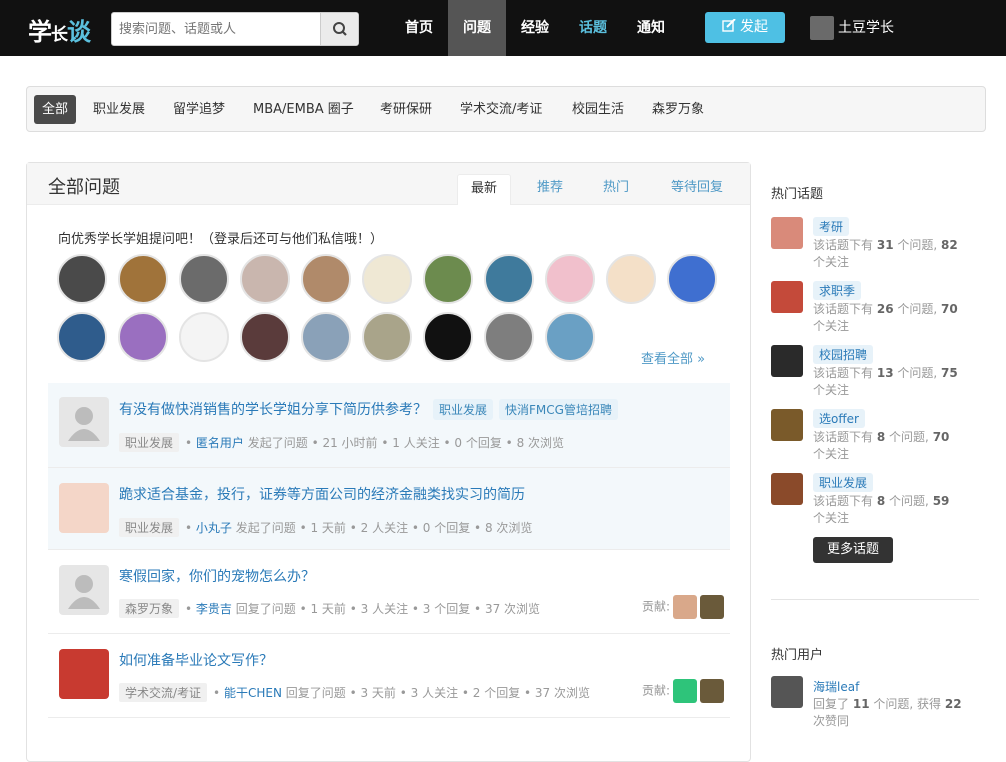 The width and height of the screenshot is (1006, 762). I want to click on hot-topics-title: 热门话题, so click(797, 194).